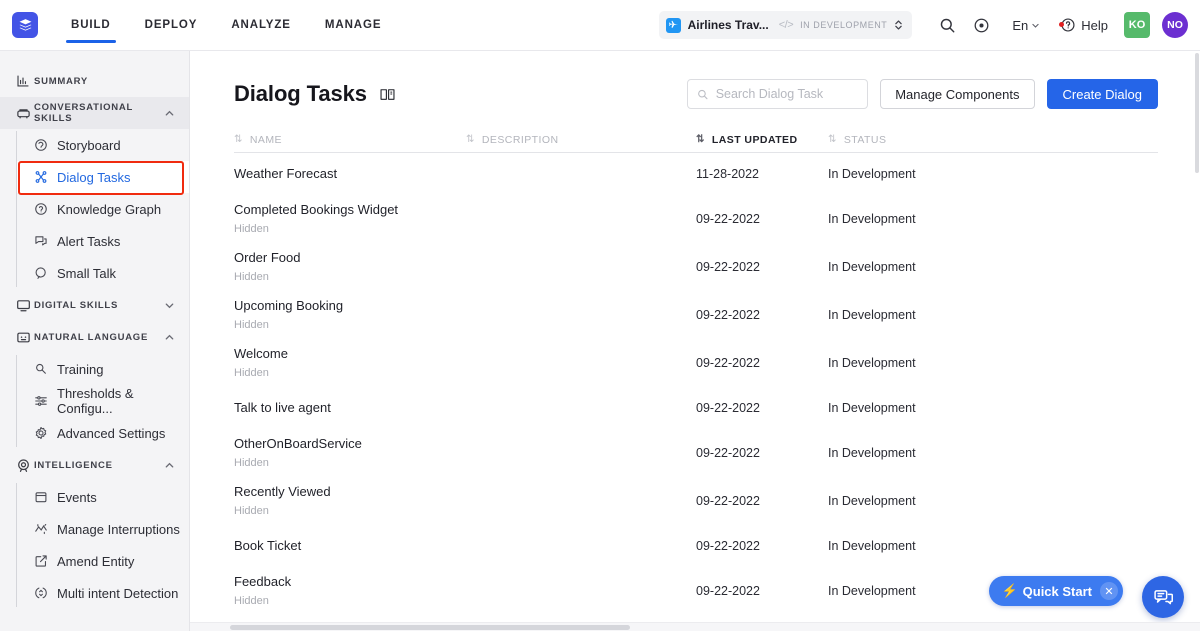 This screenshot has width=1200, height=631. Describe the element at coordinates (981, 25) in the screenshot. I see `record-icon` at that location.